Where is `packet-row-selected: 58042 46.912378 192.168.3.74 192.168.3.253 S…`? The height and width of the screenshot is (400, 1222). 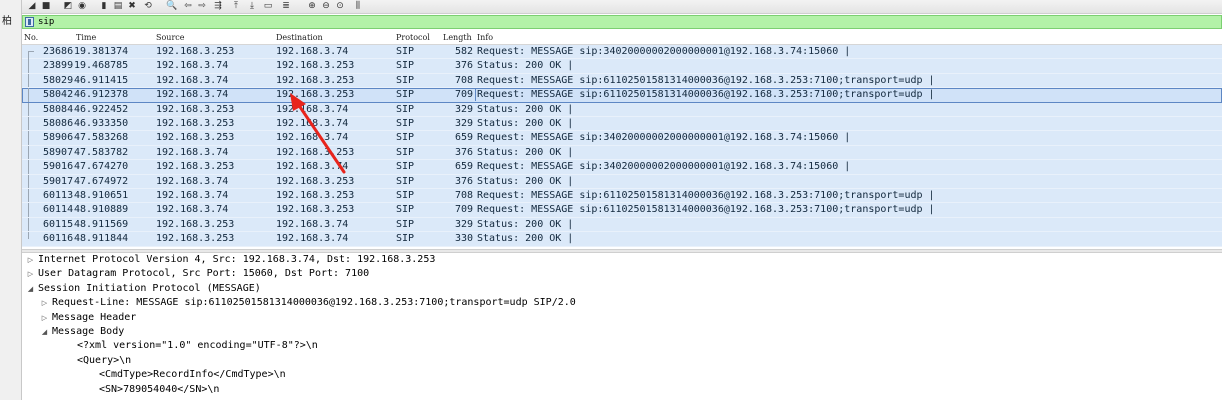 packet-row-selected: 58042 46.912378 192.168.3.74 192.168.3.253 S… is located at coordinates (622, 95).